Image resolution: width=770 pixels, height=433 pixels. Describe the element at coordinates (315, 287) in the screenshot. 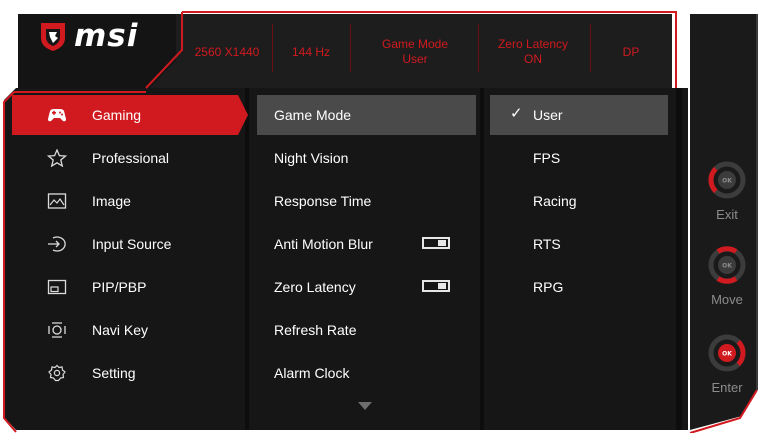

I see `submenu-label: Zero Latency` at that location.